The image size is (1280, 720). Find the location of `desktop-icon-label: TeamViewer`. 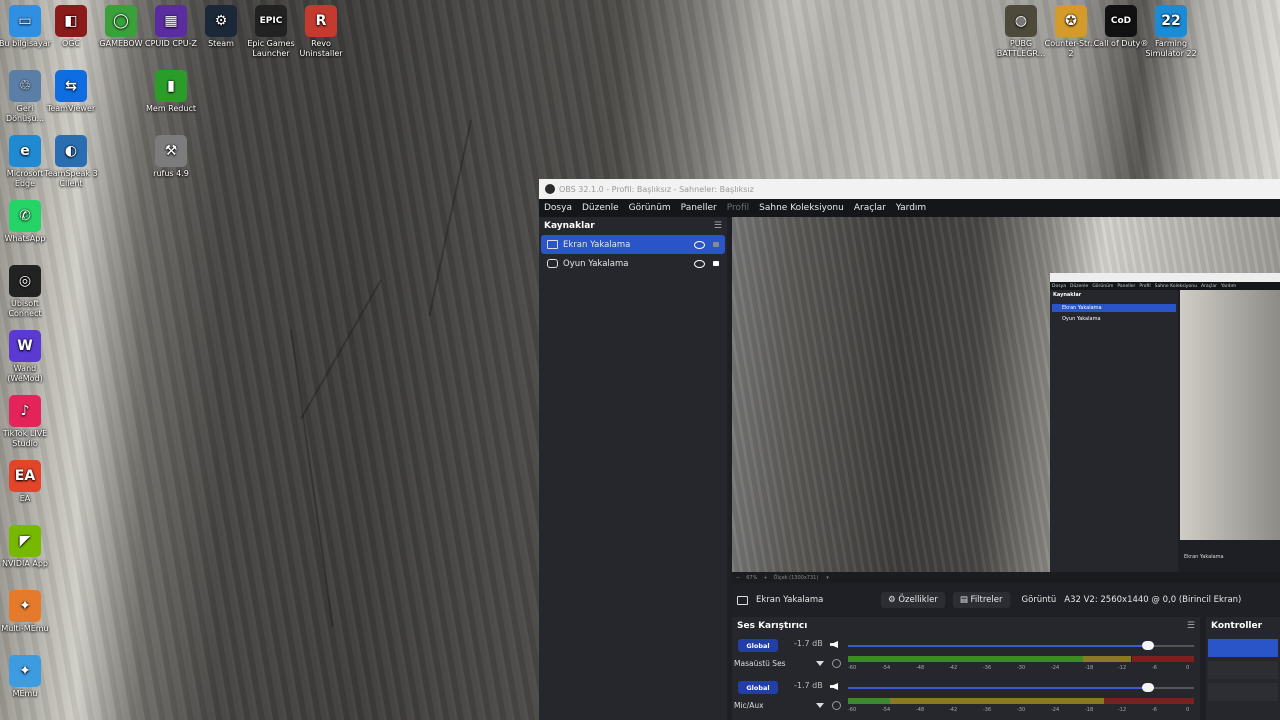

desktop-icon-label: TeamViewer is located at coordinates (71, 108).